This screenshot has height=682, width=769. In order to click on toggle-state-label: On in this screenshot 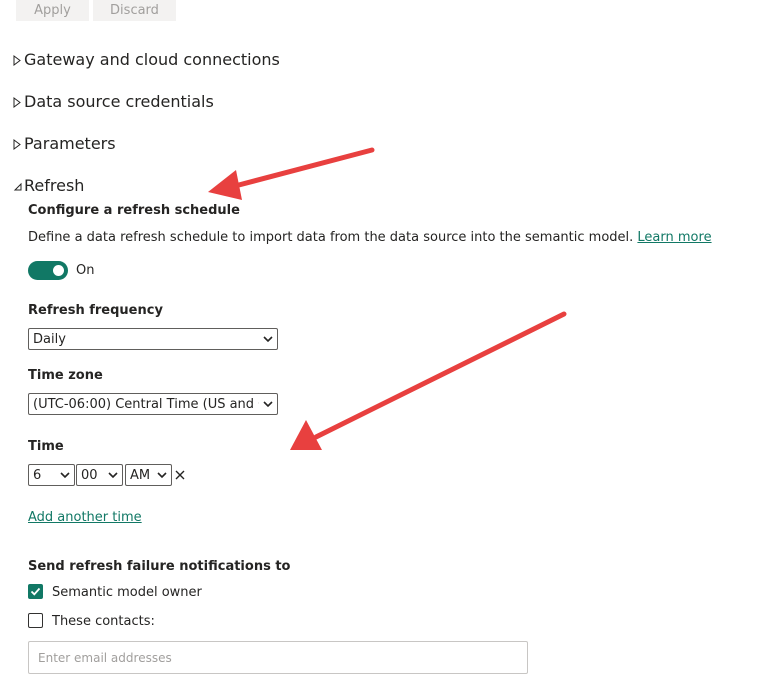, I will do `click(85, 270)`.